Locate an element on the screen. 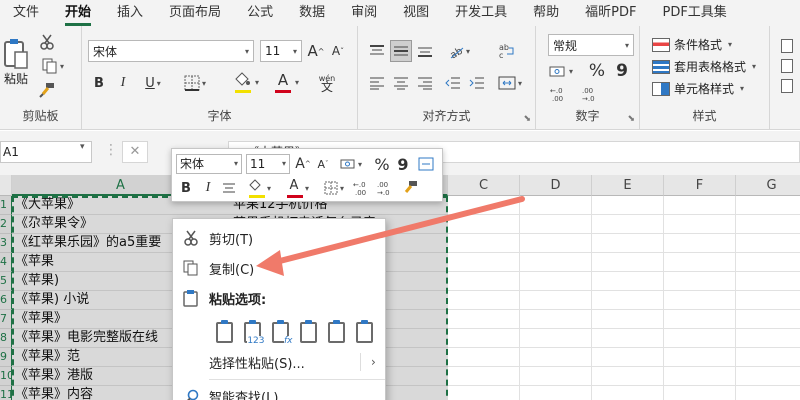 This screenshot has width=800, height=400. mini-fill-bucket-icon is located at coordinates (255, 185).